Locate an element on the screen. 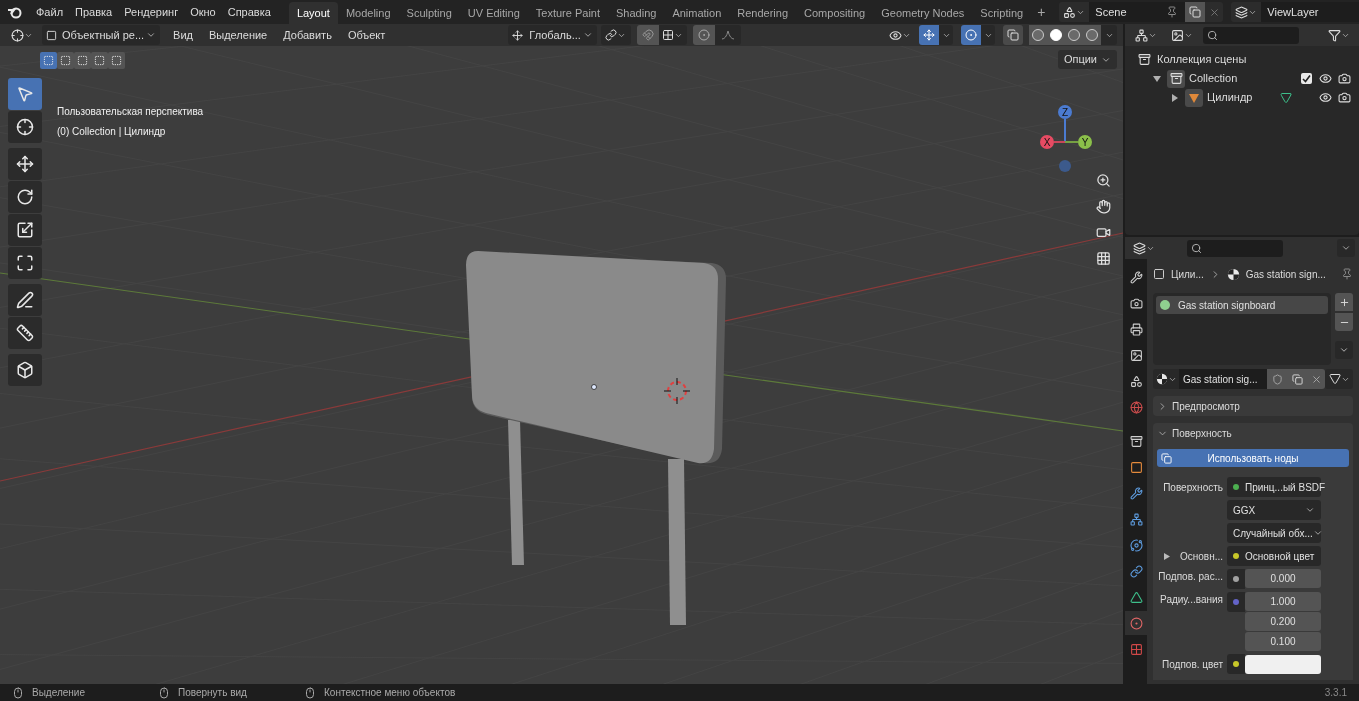  menu-item: Справка is located at coordinates (249, 12).